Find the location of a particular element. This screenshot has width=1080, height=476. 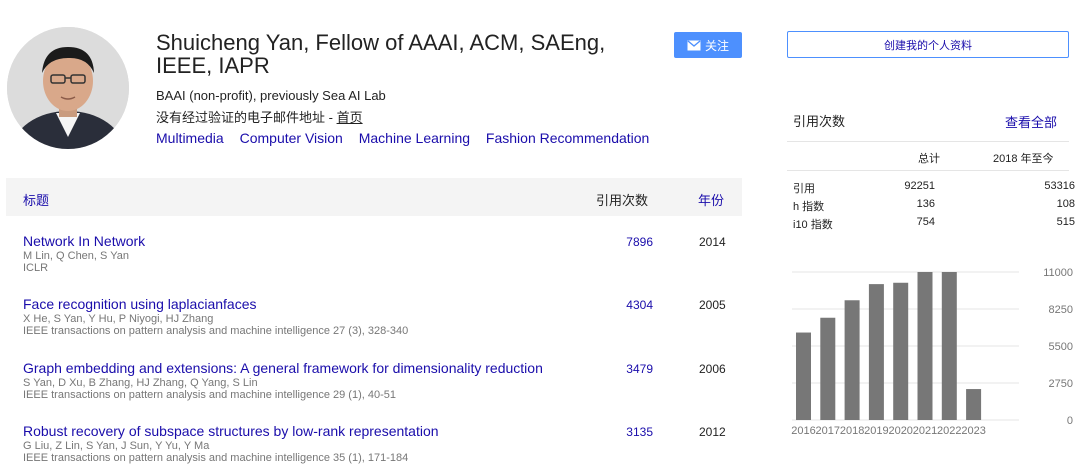

column-cited-by: 引用次数 is located at coordinates (622, 199).